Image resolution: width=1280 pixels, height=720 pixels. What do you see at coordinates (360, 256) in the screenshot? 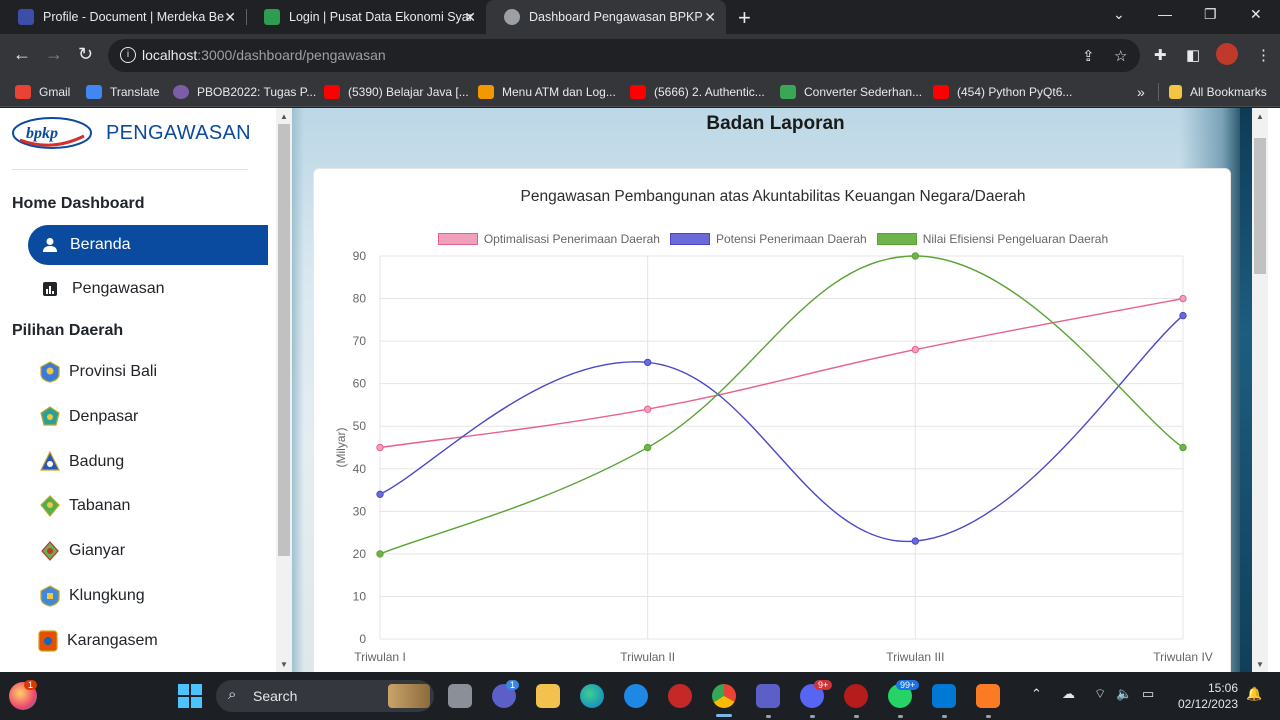
I see `y-tick-label: 90` at bounding box center [360, 256].